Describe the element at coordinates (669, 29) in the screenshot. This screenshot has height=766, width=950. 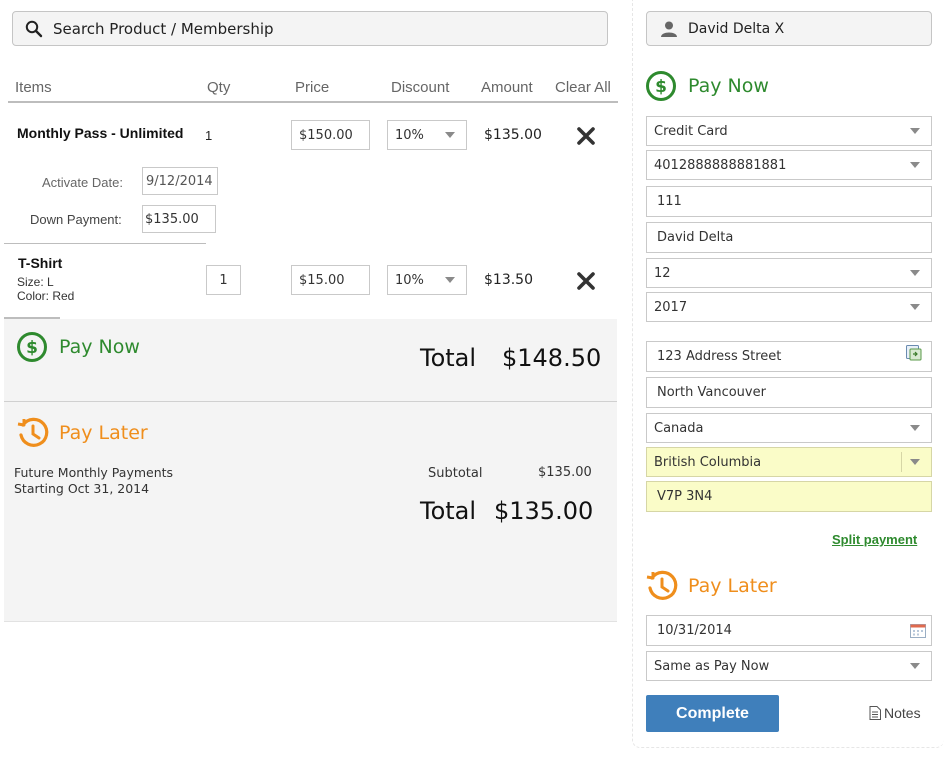
I see `user-icon` at that location.